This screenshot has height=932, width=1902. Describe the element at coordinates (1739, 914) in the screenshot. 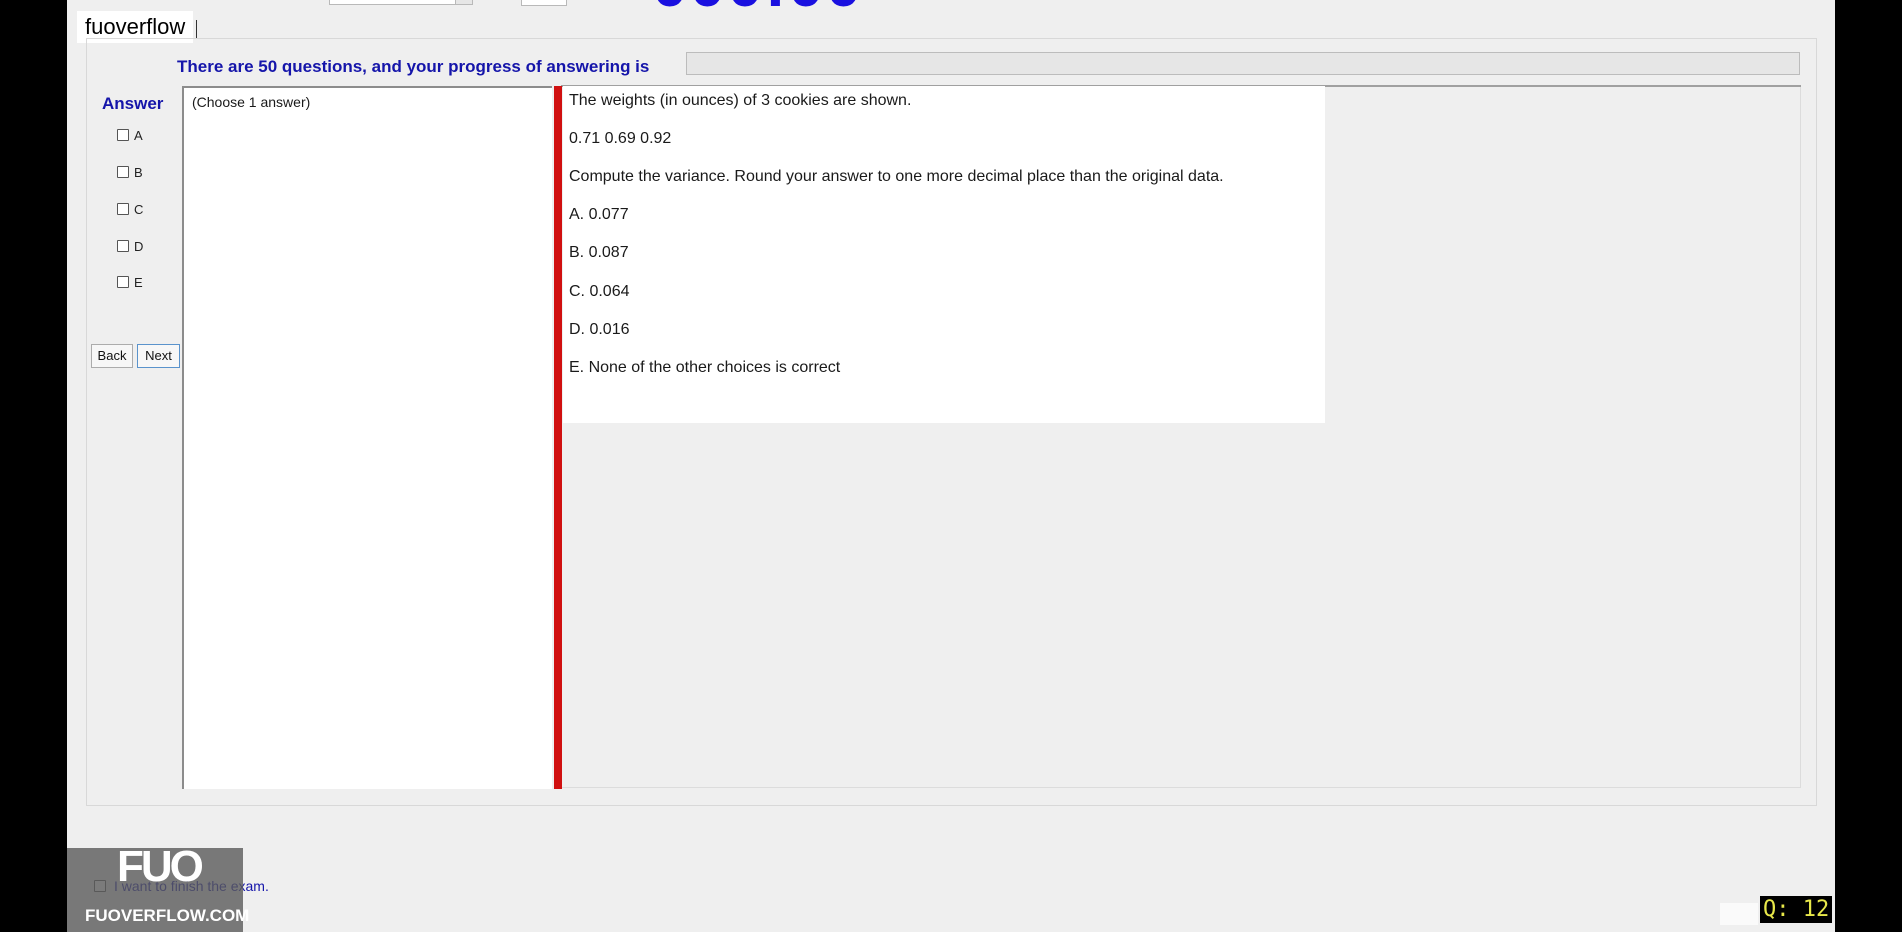

I see `status-blank` at that location.